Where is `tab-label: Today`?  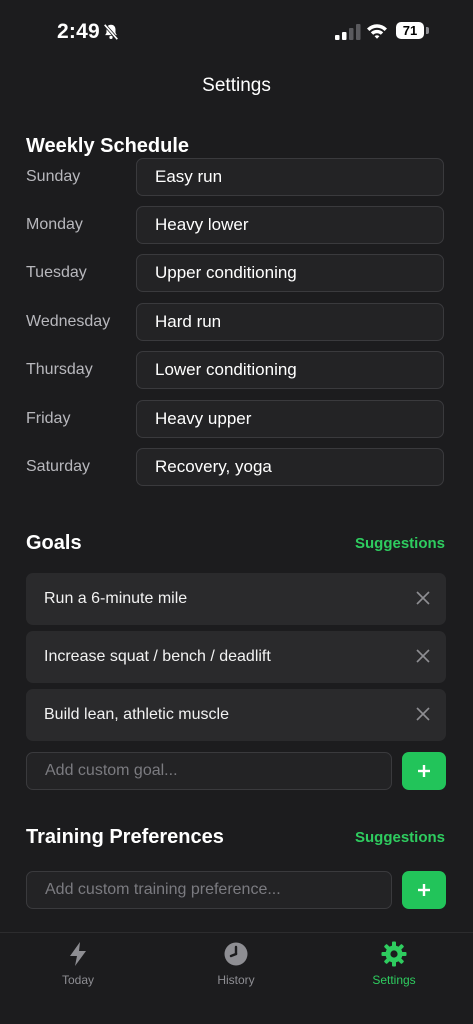
tab-label: Today is located at coordinates (78, 980).